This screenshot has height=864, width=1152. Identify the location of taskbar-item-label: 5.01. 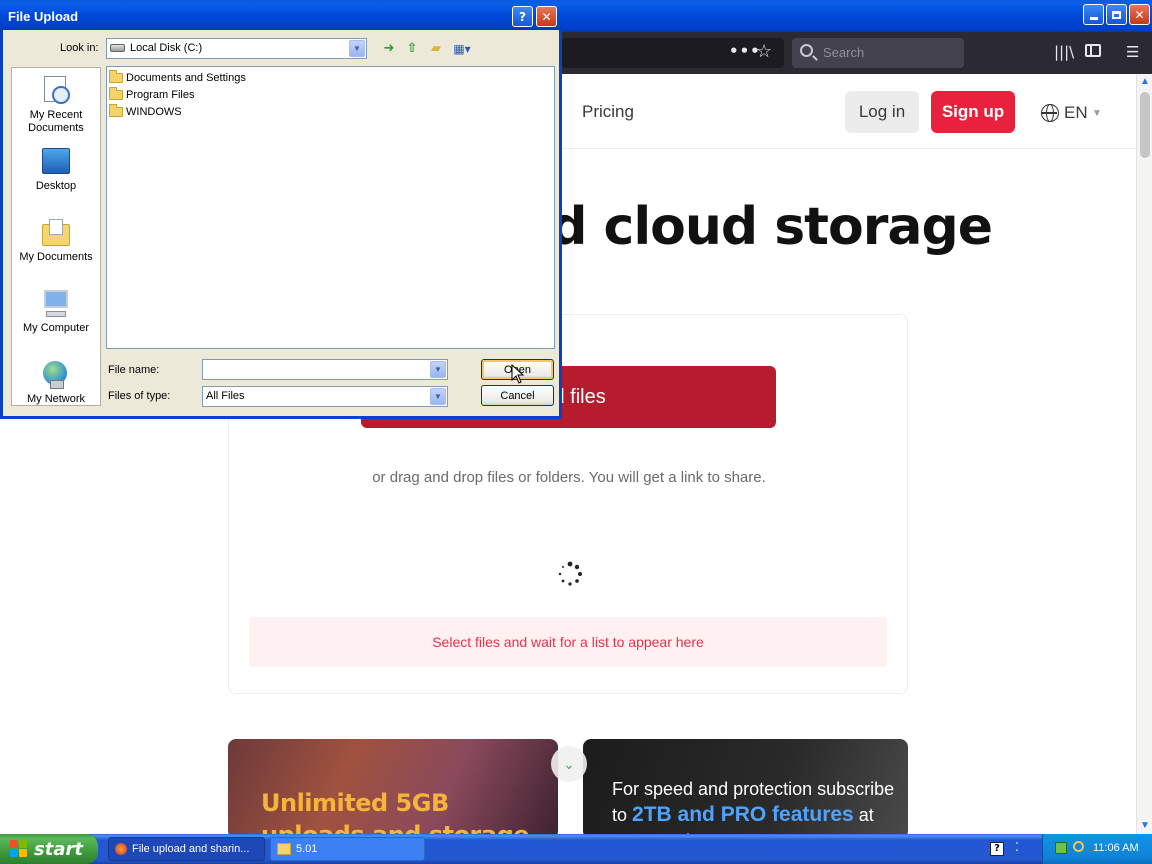
(307, 849).